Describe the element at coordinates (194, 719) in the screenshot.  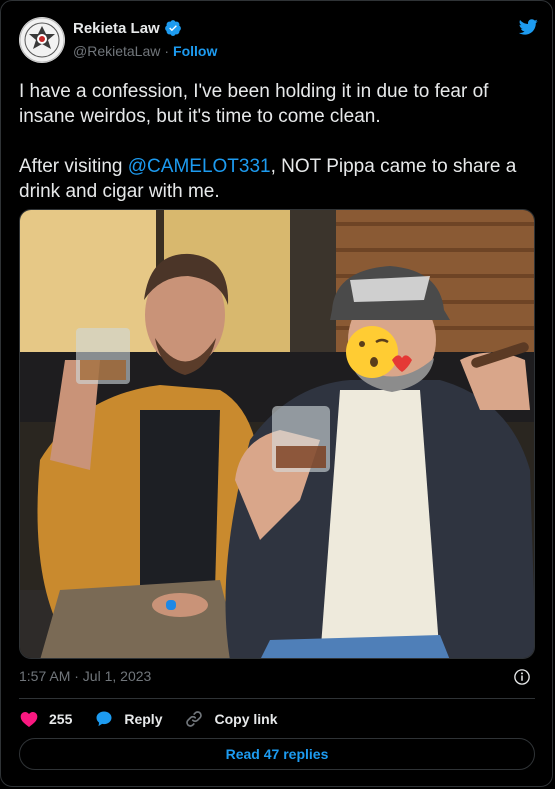
I see `link-icon` at that location.